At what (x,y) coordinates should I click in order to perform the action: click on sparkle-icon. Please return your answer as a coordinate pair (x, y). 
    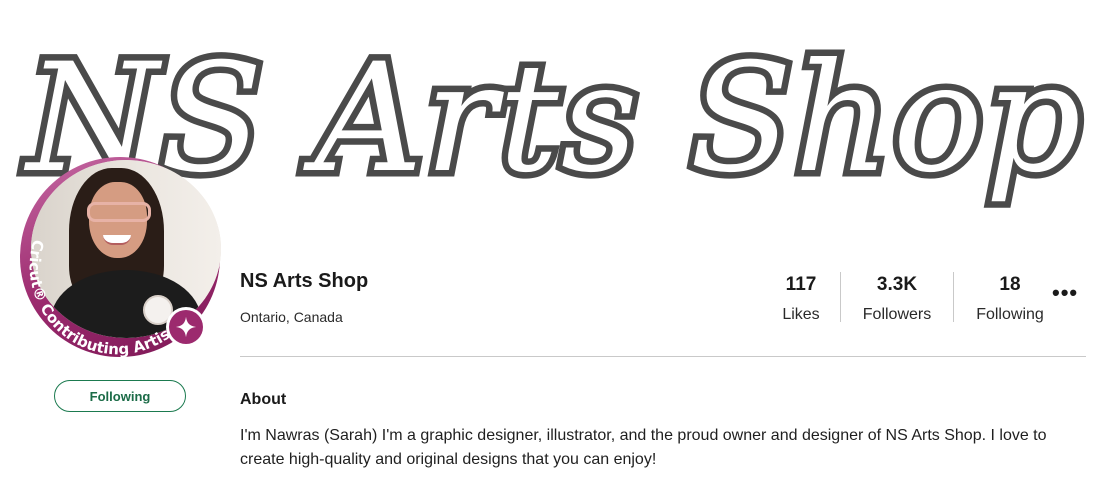
    Looking at the image, I should click on (186, 327).